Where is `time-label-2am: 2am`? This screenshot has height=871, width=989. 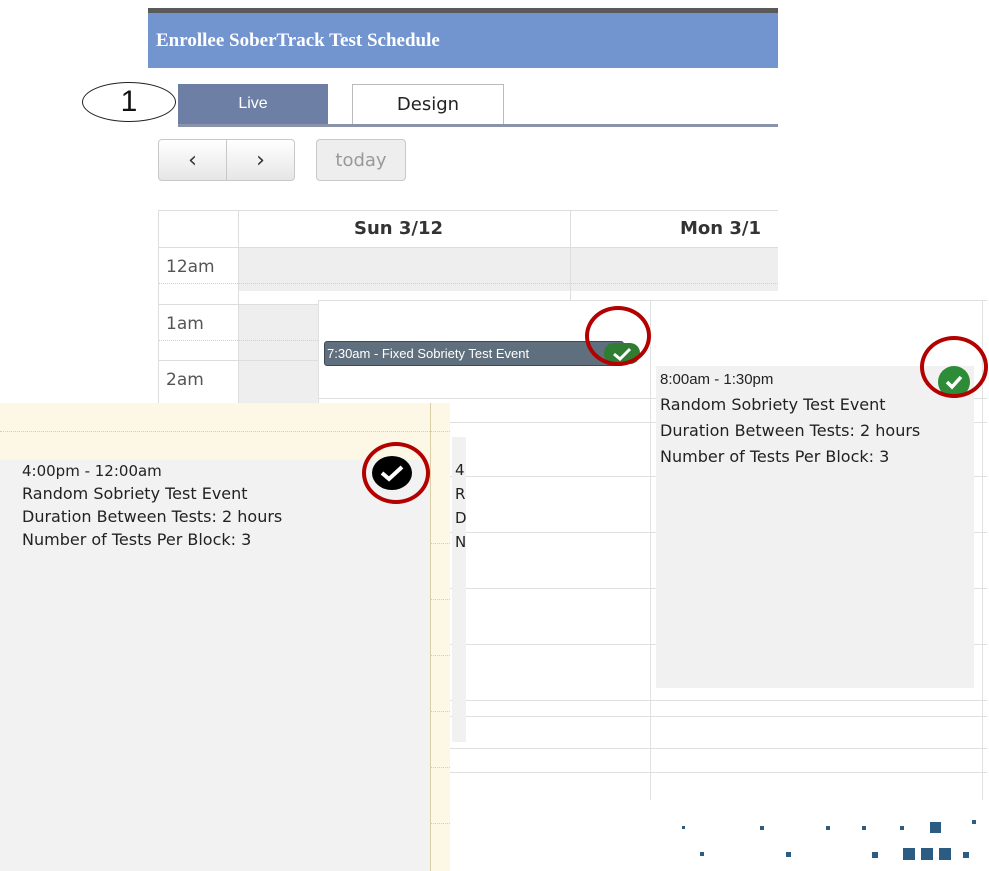 time-label-2am: 2am is located at coordinates (185, 380).